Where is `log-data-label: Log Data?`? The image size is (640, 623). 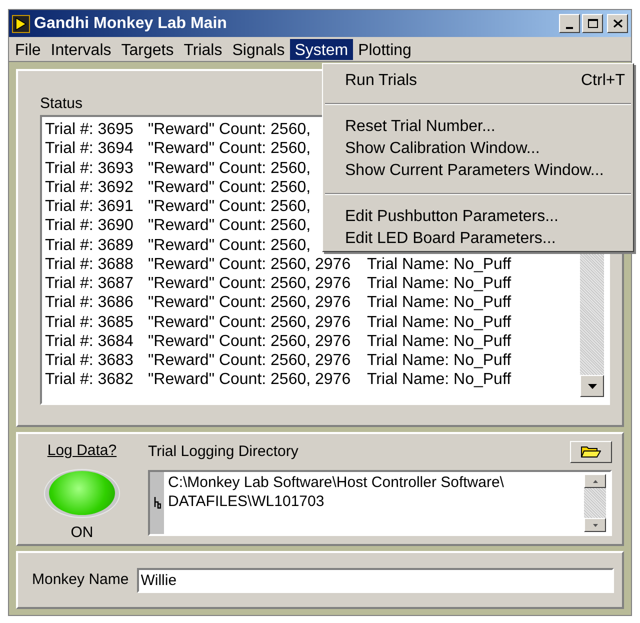
log-data-label: Log Data? is located at coordinates (82, 451).